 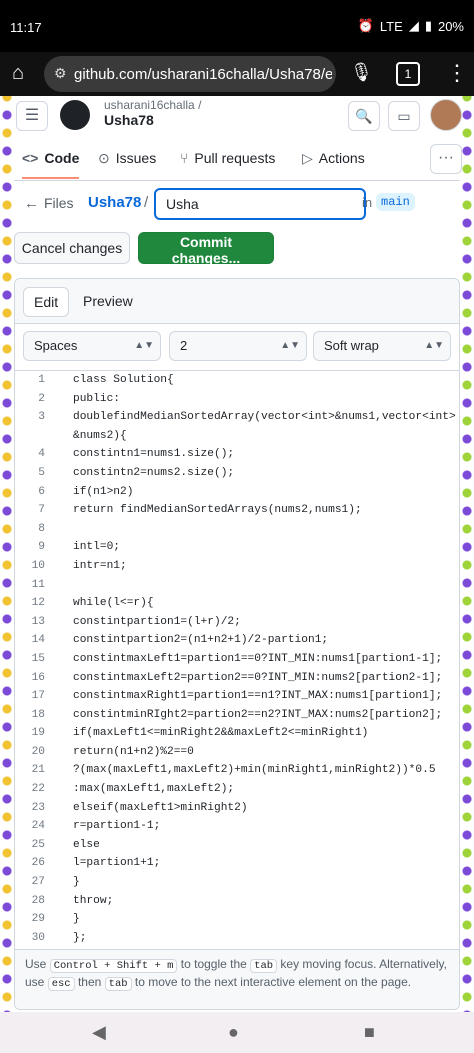 I want to click on code-line: 9 intl=0;, so click(x=237, y=547).